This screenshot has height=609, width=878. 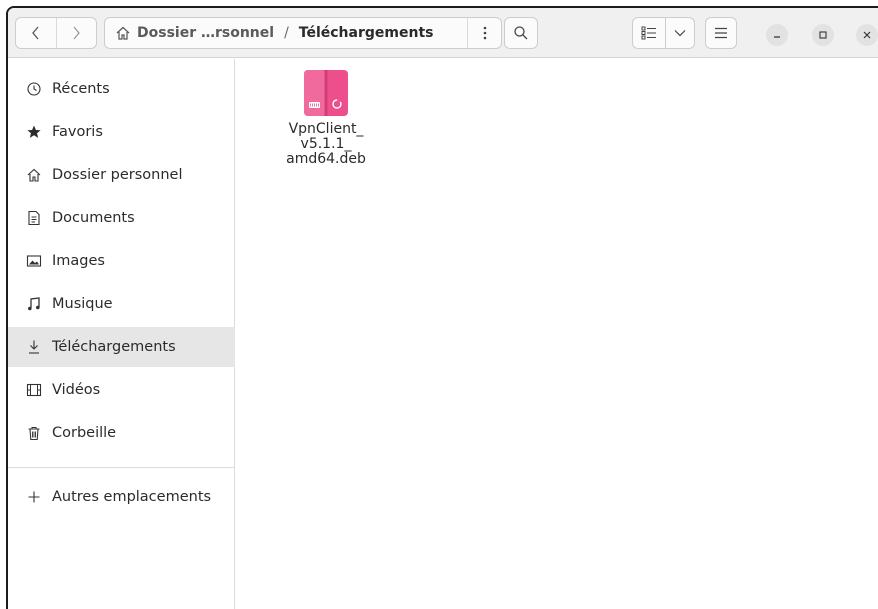 What do you see at coordinates (132, 497) in the screenshot?
I see `sidebar-item-label: Autres emplacements` at bounding box center [132, 497].